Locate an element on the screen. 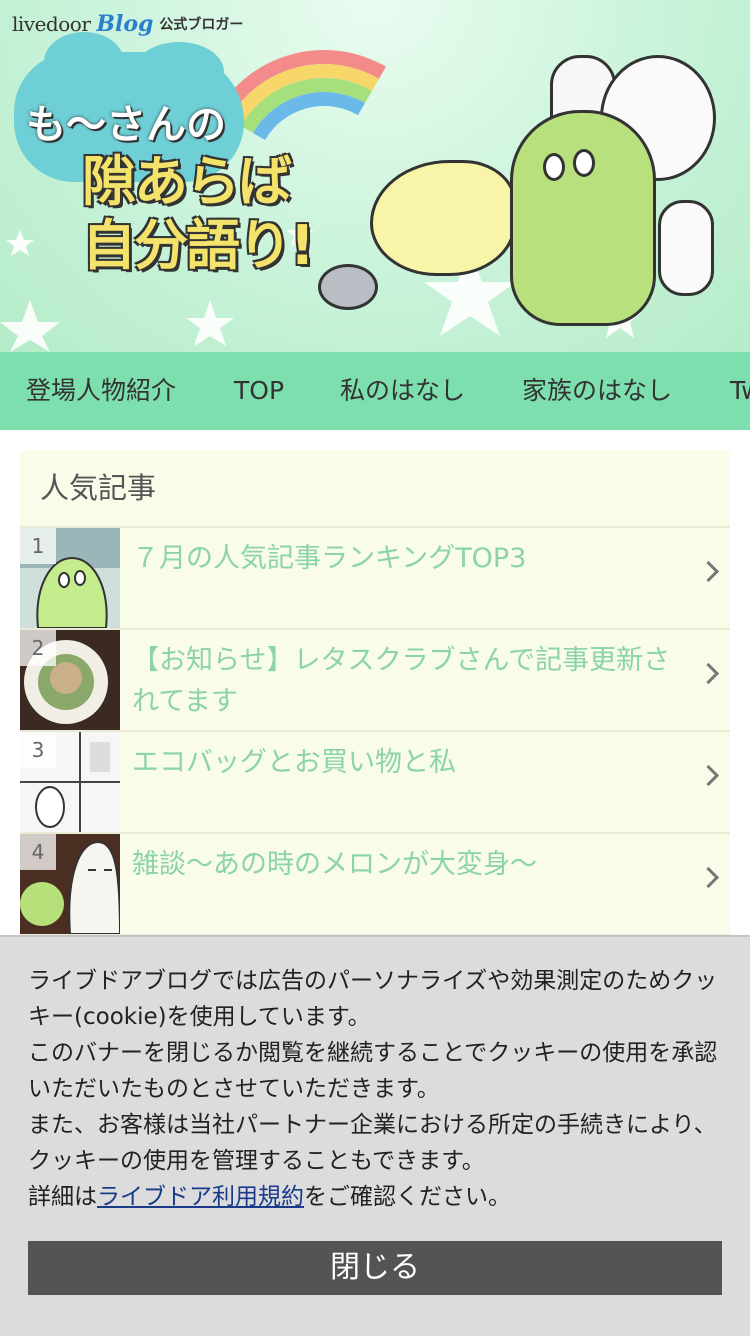 The width and height of the screenshot is (750, 1336). rank-number: 1 is located at coordinates (38, 546).